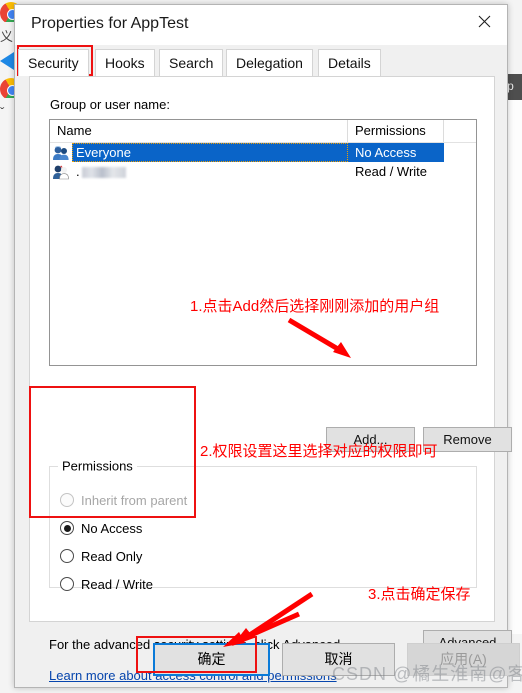 The height and width of the screenshot is (693, 522). I want to click on tab-security: Security, so click(53, 62).